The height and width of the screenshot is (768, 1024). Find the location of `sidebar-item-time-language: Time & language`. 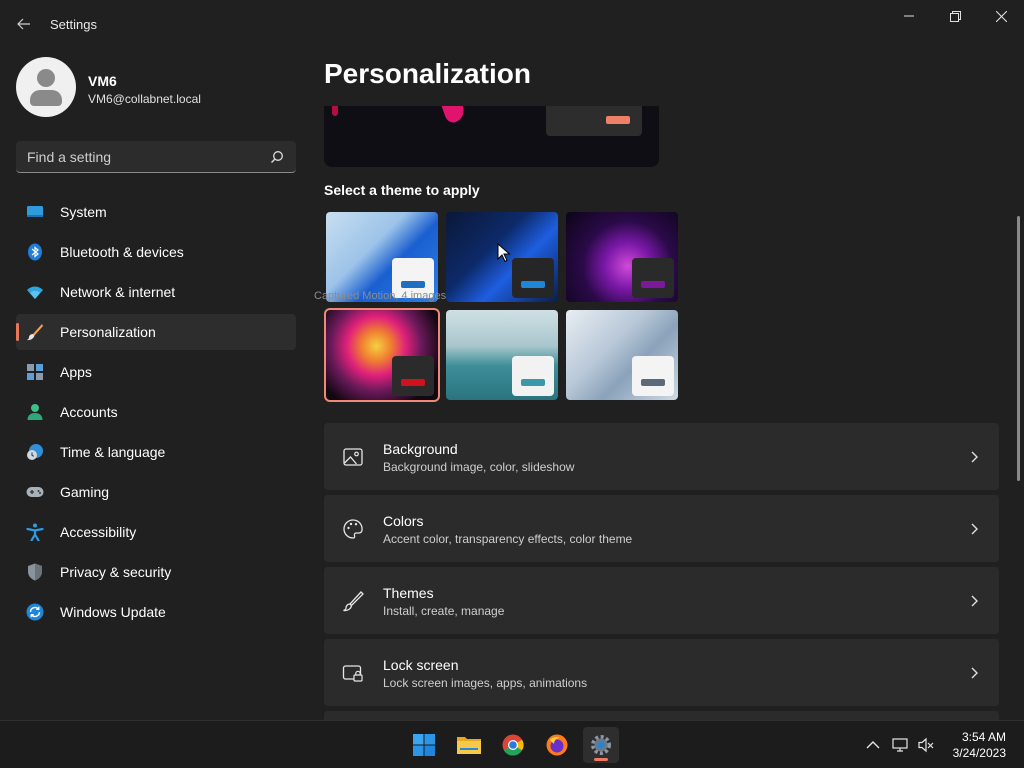

sidebar-item-time-language: Time & language is located at coordinates (156, 452).